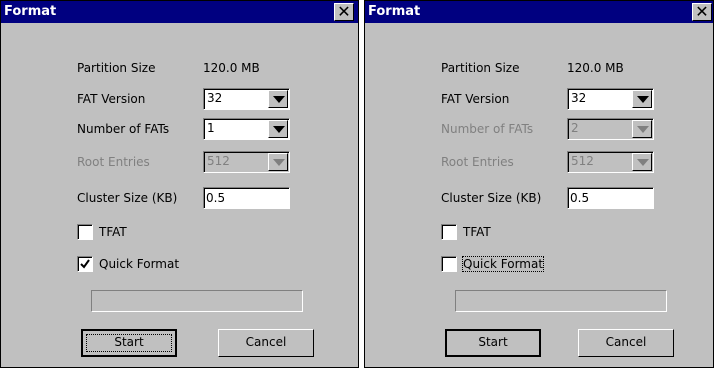 This screenshot has height=368, width=714. I want to click on fats-value: 1, so click(211, 128).